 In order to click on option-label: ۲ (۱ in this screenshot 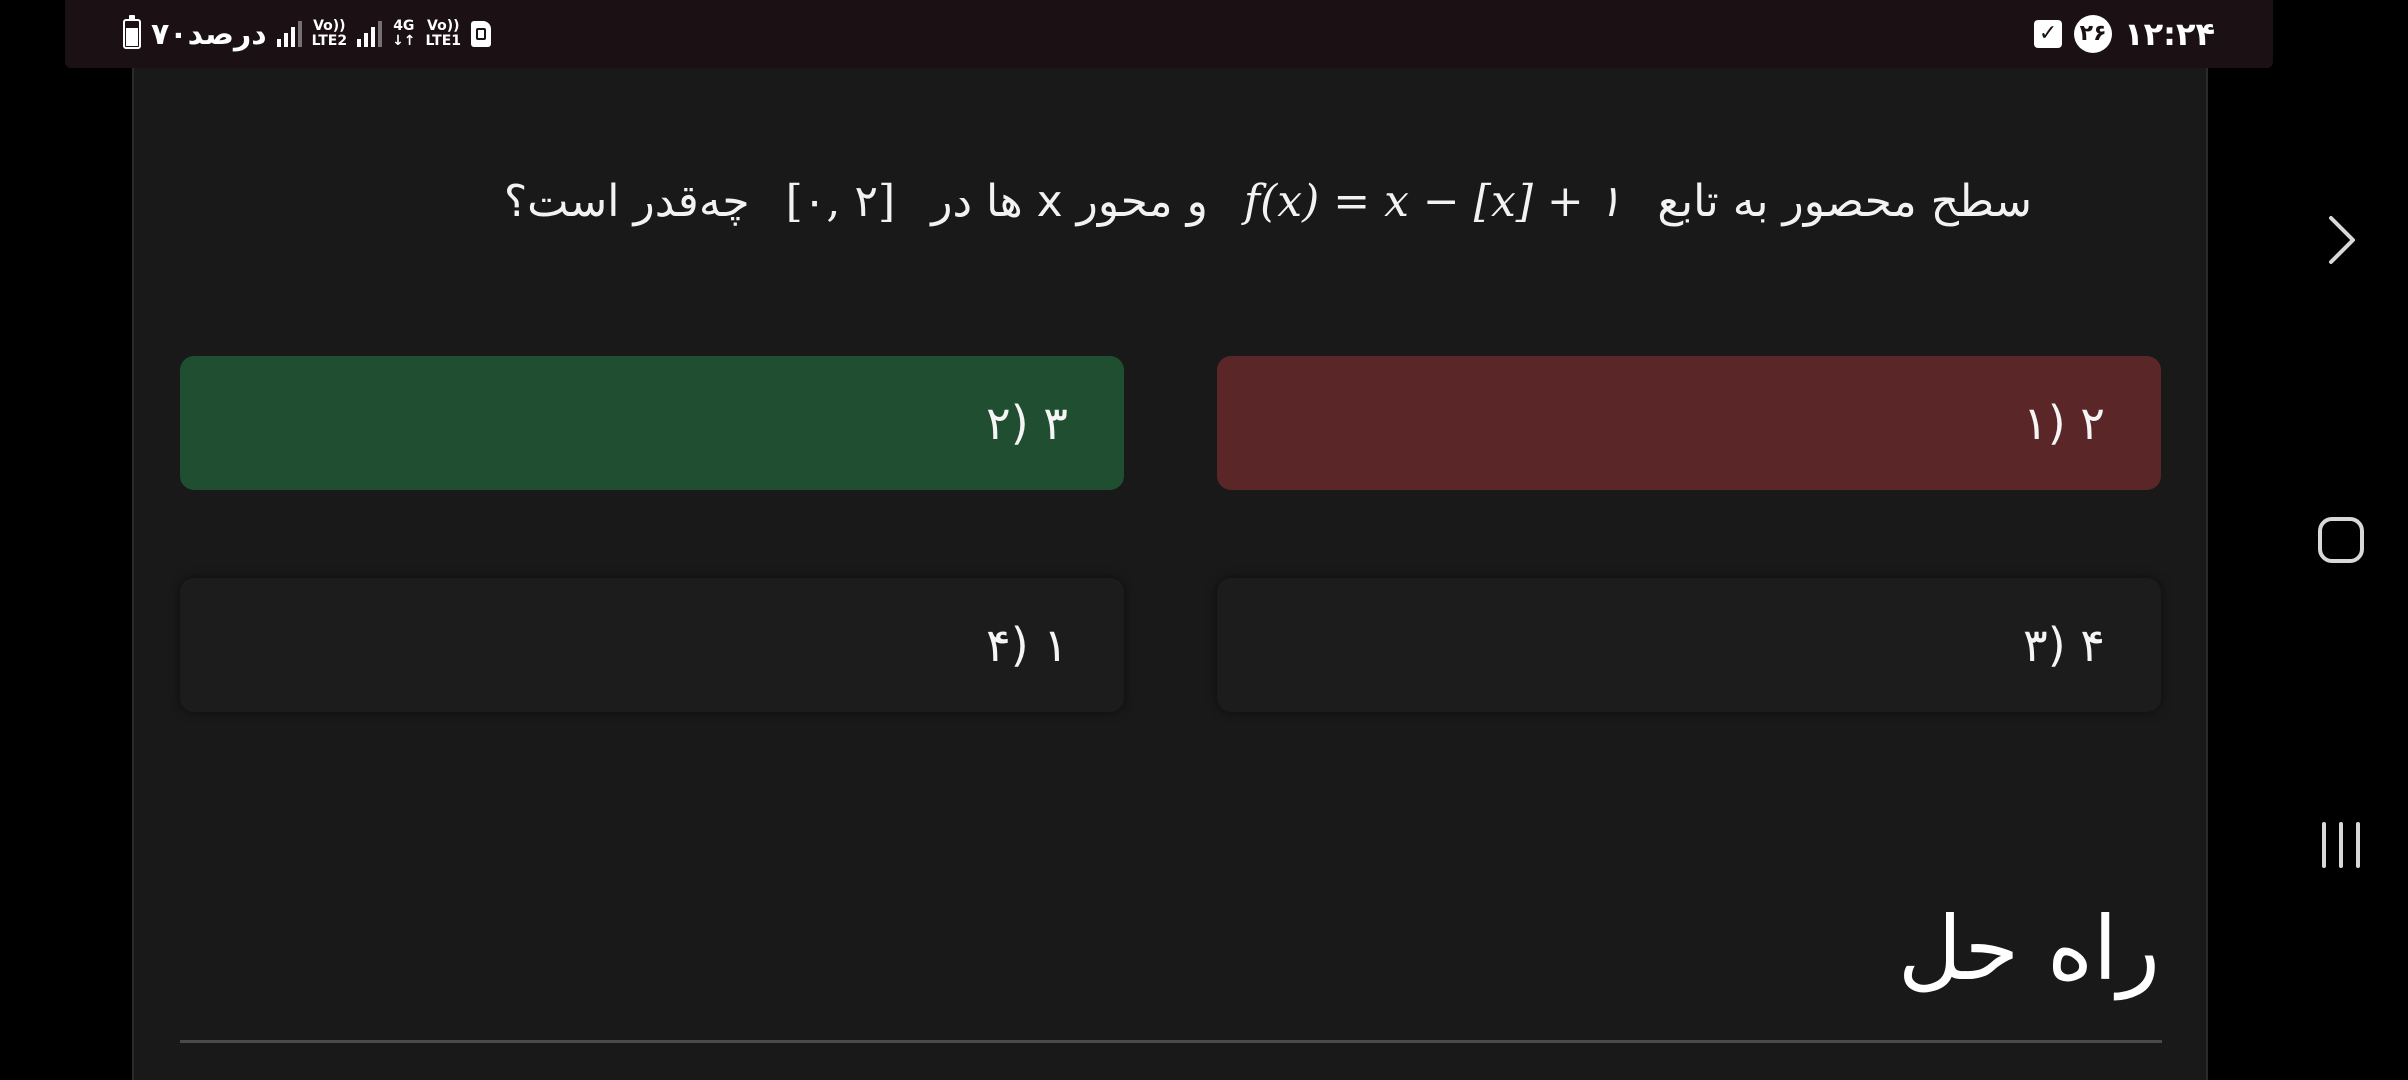, I will do `click(2063, 423)`.